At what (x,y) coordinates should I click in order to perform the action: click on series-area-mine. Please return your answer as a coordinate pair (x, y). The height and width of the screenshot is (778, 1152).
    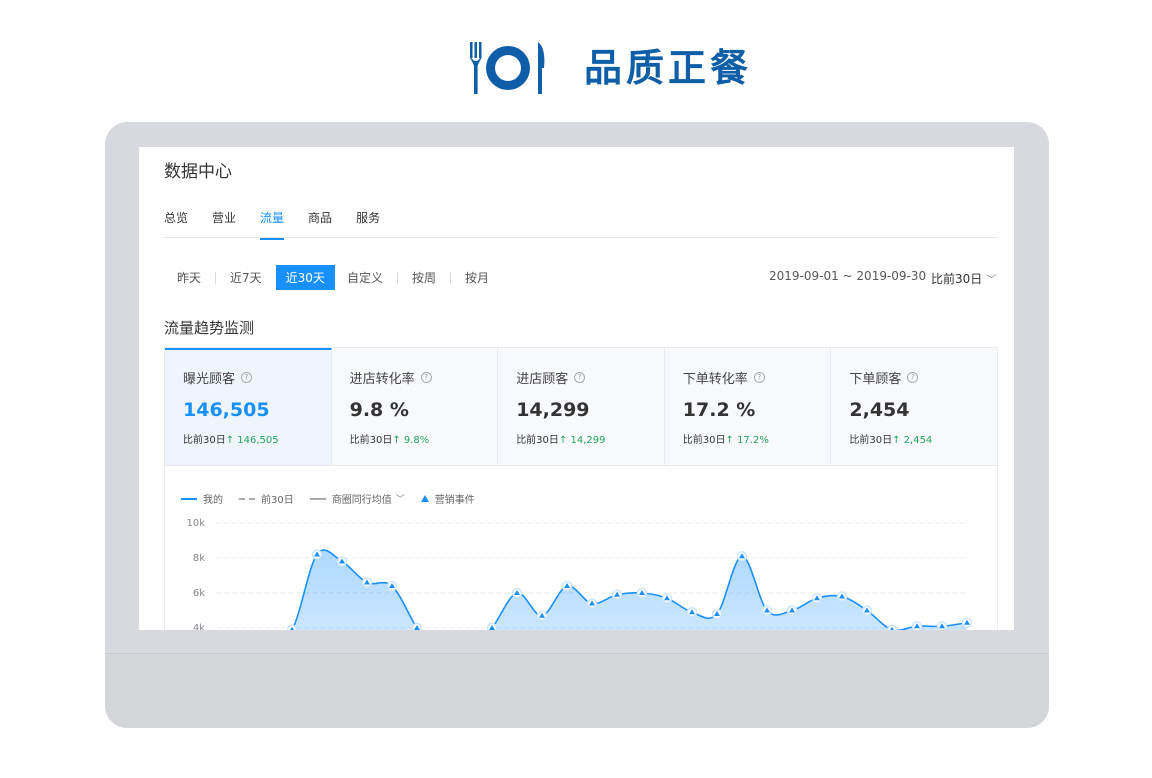
    Looking at the image, I should click on (629, 590).